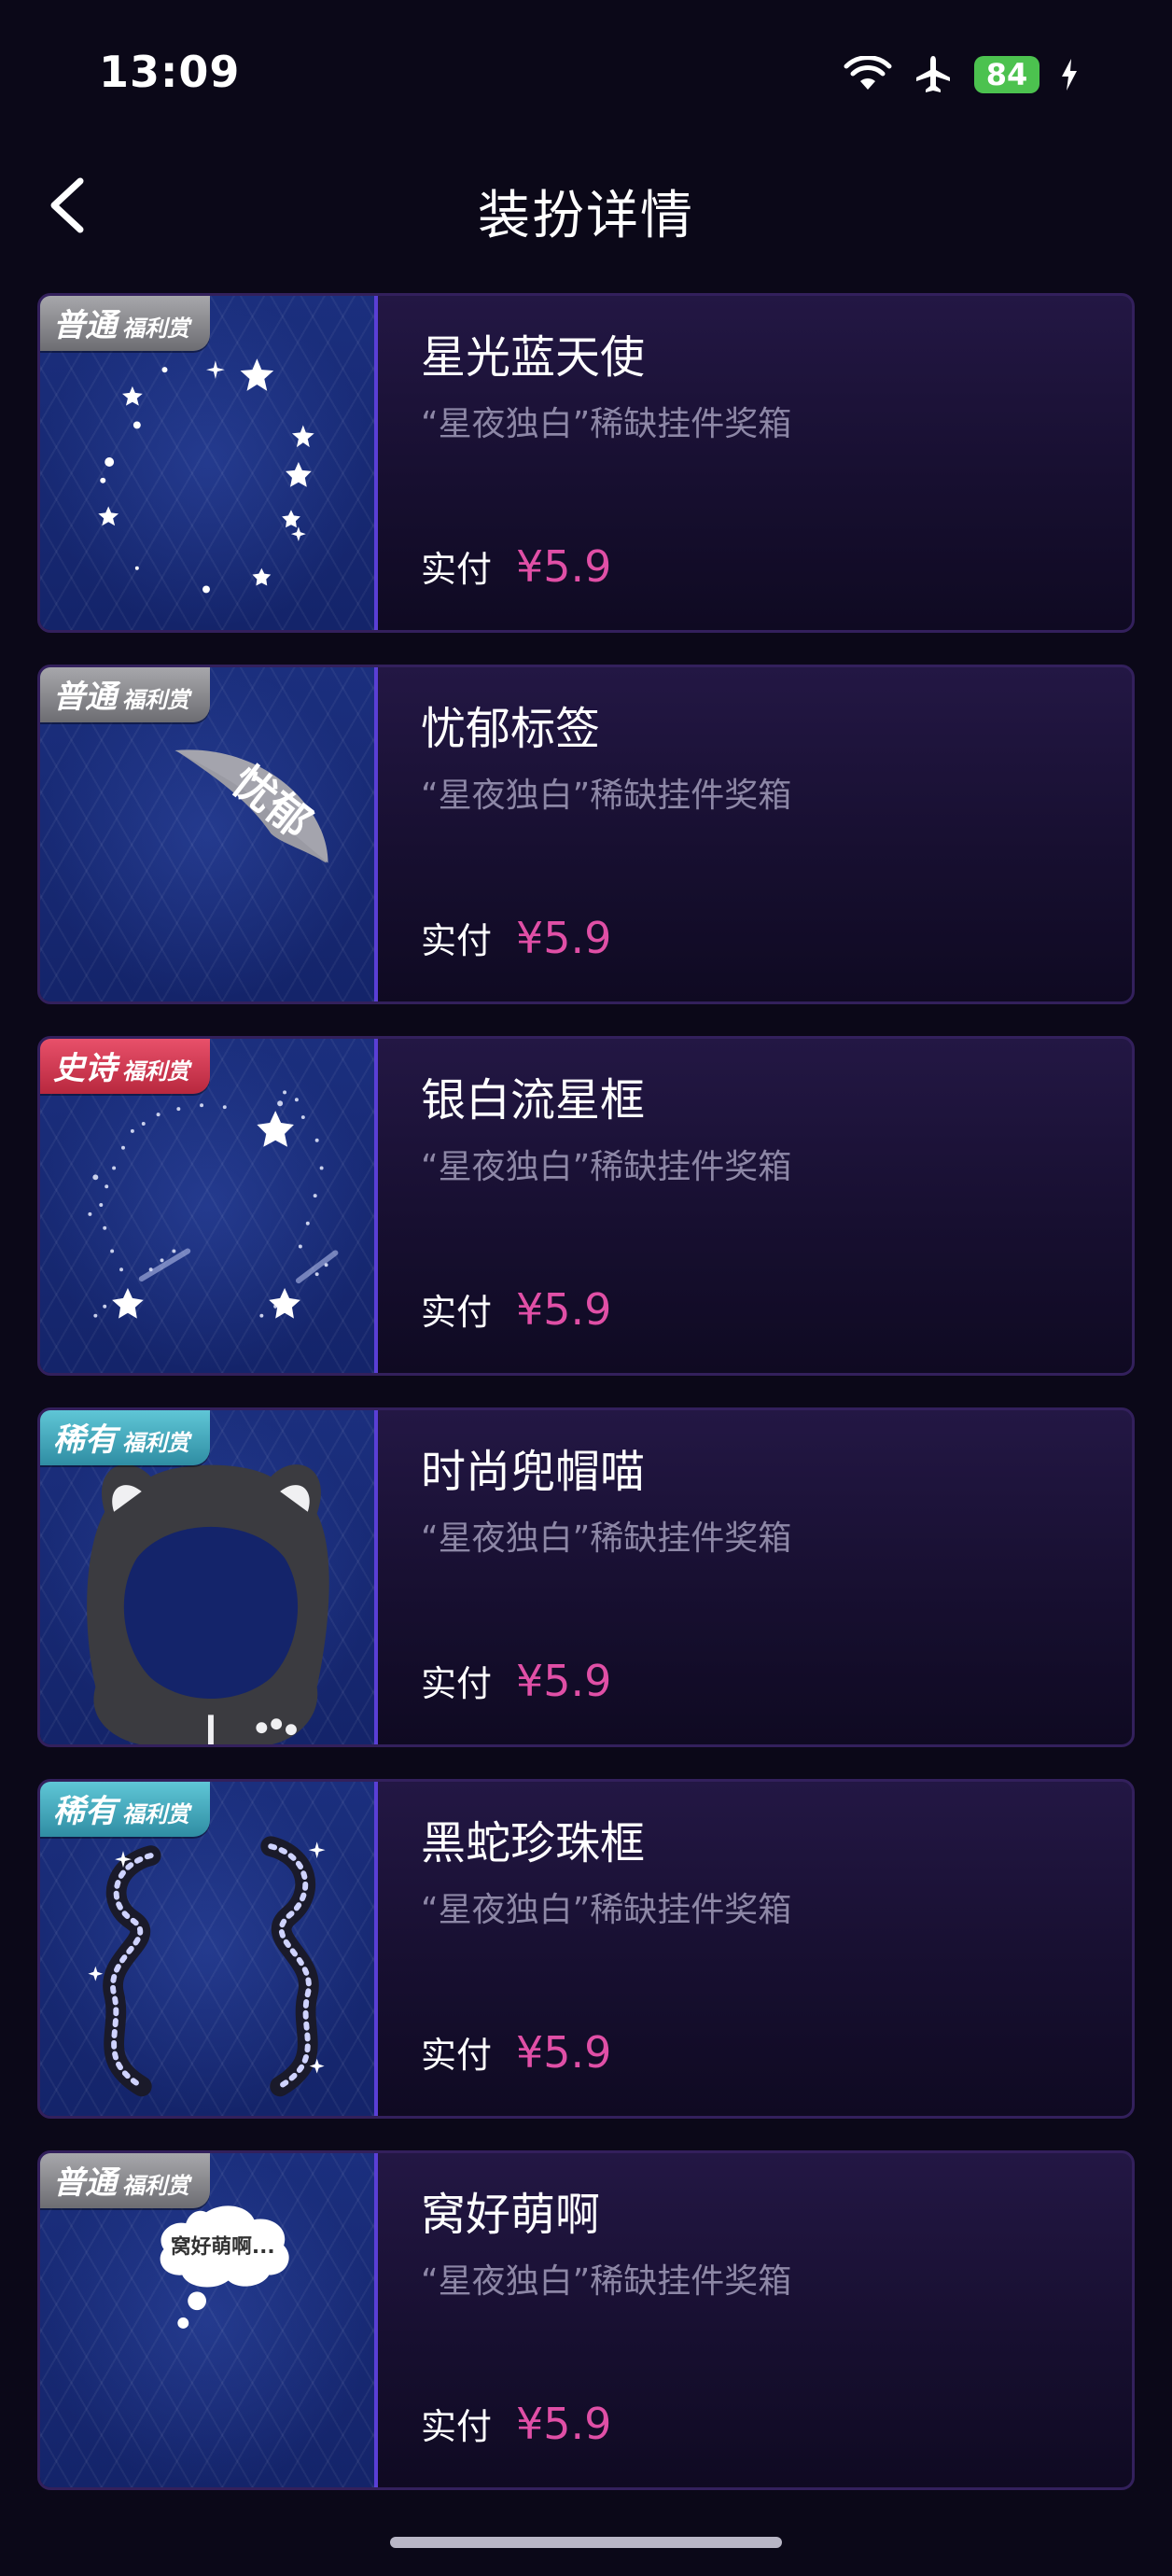  Describe the element at coordinates (533, 357) in the screenshot. I see `item-name: 星光蓝天使` at that location.